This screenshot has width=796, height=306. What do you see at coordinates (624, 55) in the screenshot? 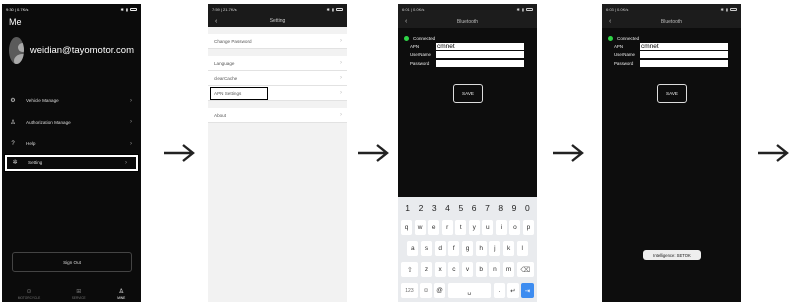
I see `username-label: UserName` at bounding box center [624, 55].